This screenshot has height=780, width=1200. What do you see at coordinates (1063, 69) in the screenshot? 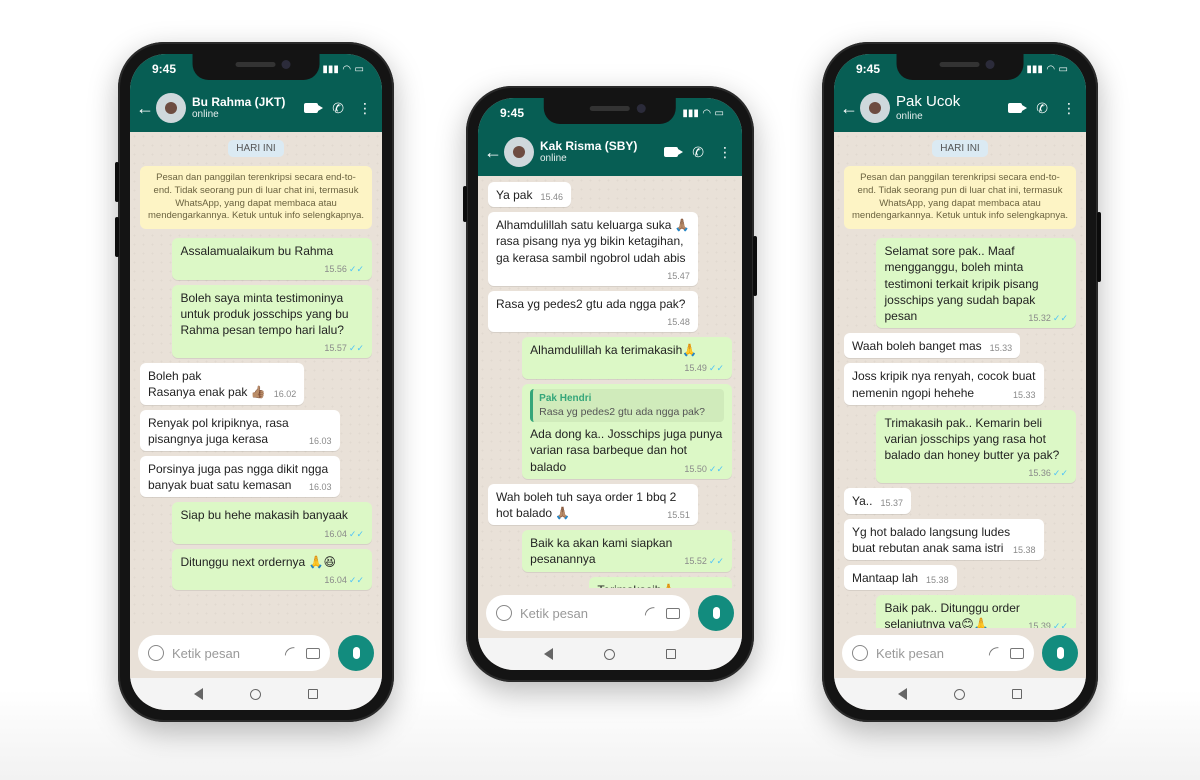
I see `battery-icon: ▭` at bounding box center [1063, 69].